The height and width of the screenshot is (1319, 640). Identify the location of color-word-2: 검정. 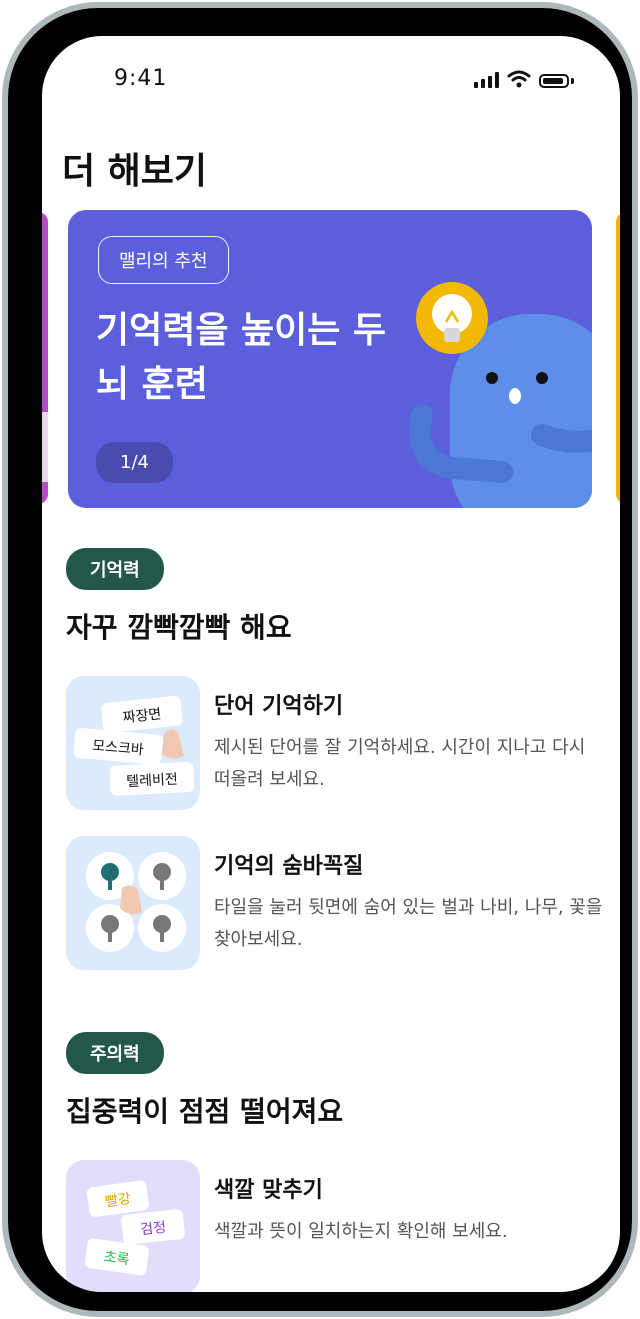
(153, 1229).